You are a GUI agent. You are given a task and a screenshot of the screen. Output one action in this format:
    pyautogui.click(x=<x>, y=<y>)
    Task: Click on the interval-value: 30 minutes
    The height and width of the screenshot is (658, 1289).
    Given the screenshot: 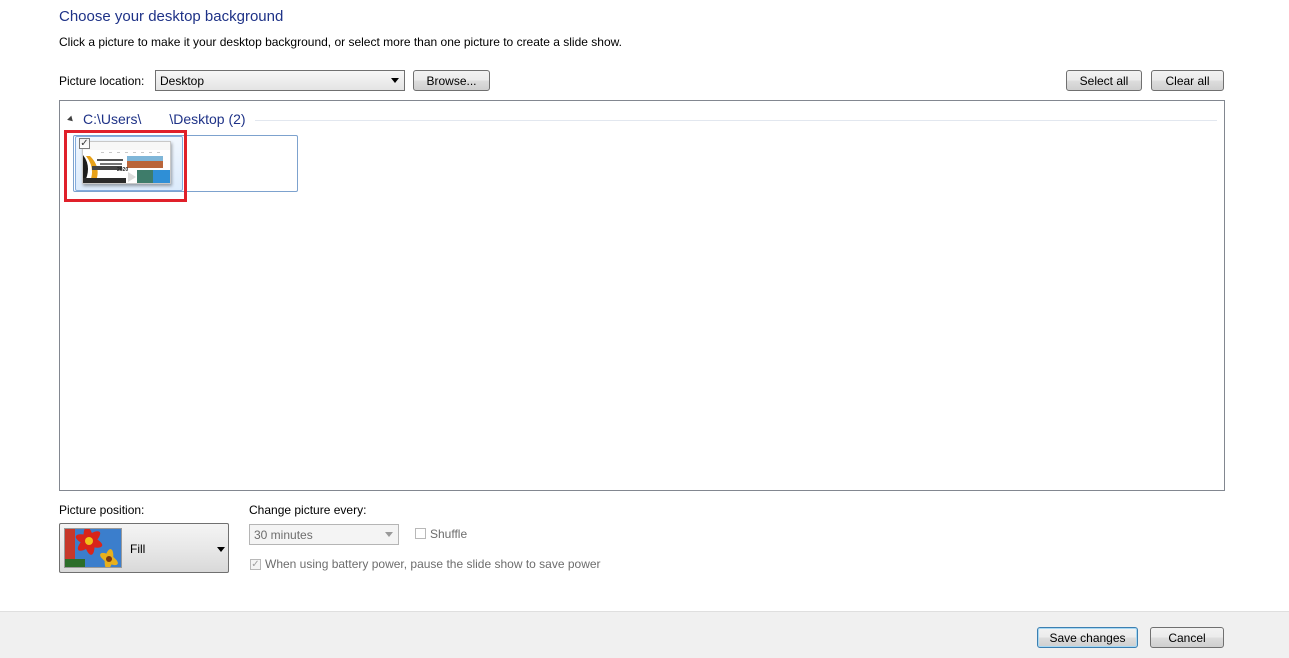 What is the action you would take?
    pyautogui.click(x=283, y=534)
    